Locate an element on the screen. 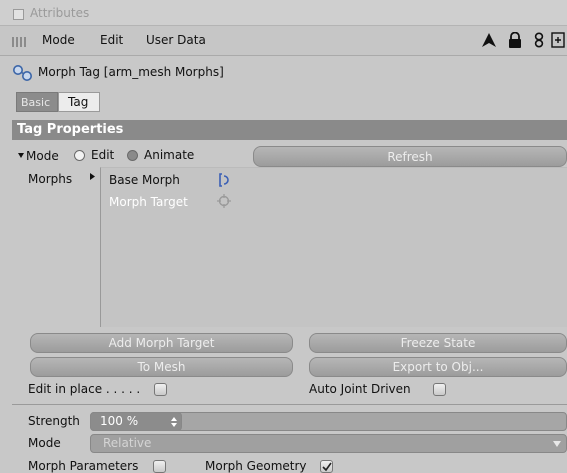 This screenshot has height=473, width=567. chevron-down-icon is located at coordinates (557, 444).